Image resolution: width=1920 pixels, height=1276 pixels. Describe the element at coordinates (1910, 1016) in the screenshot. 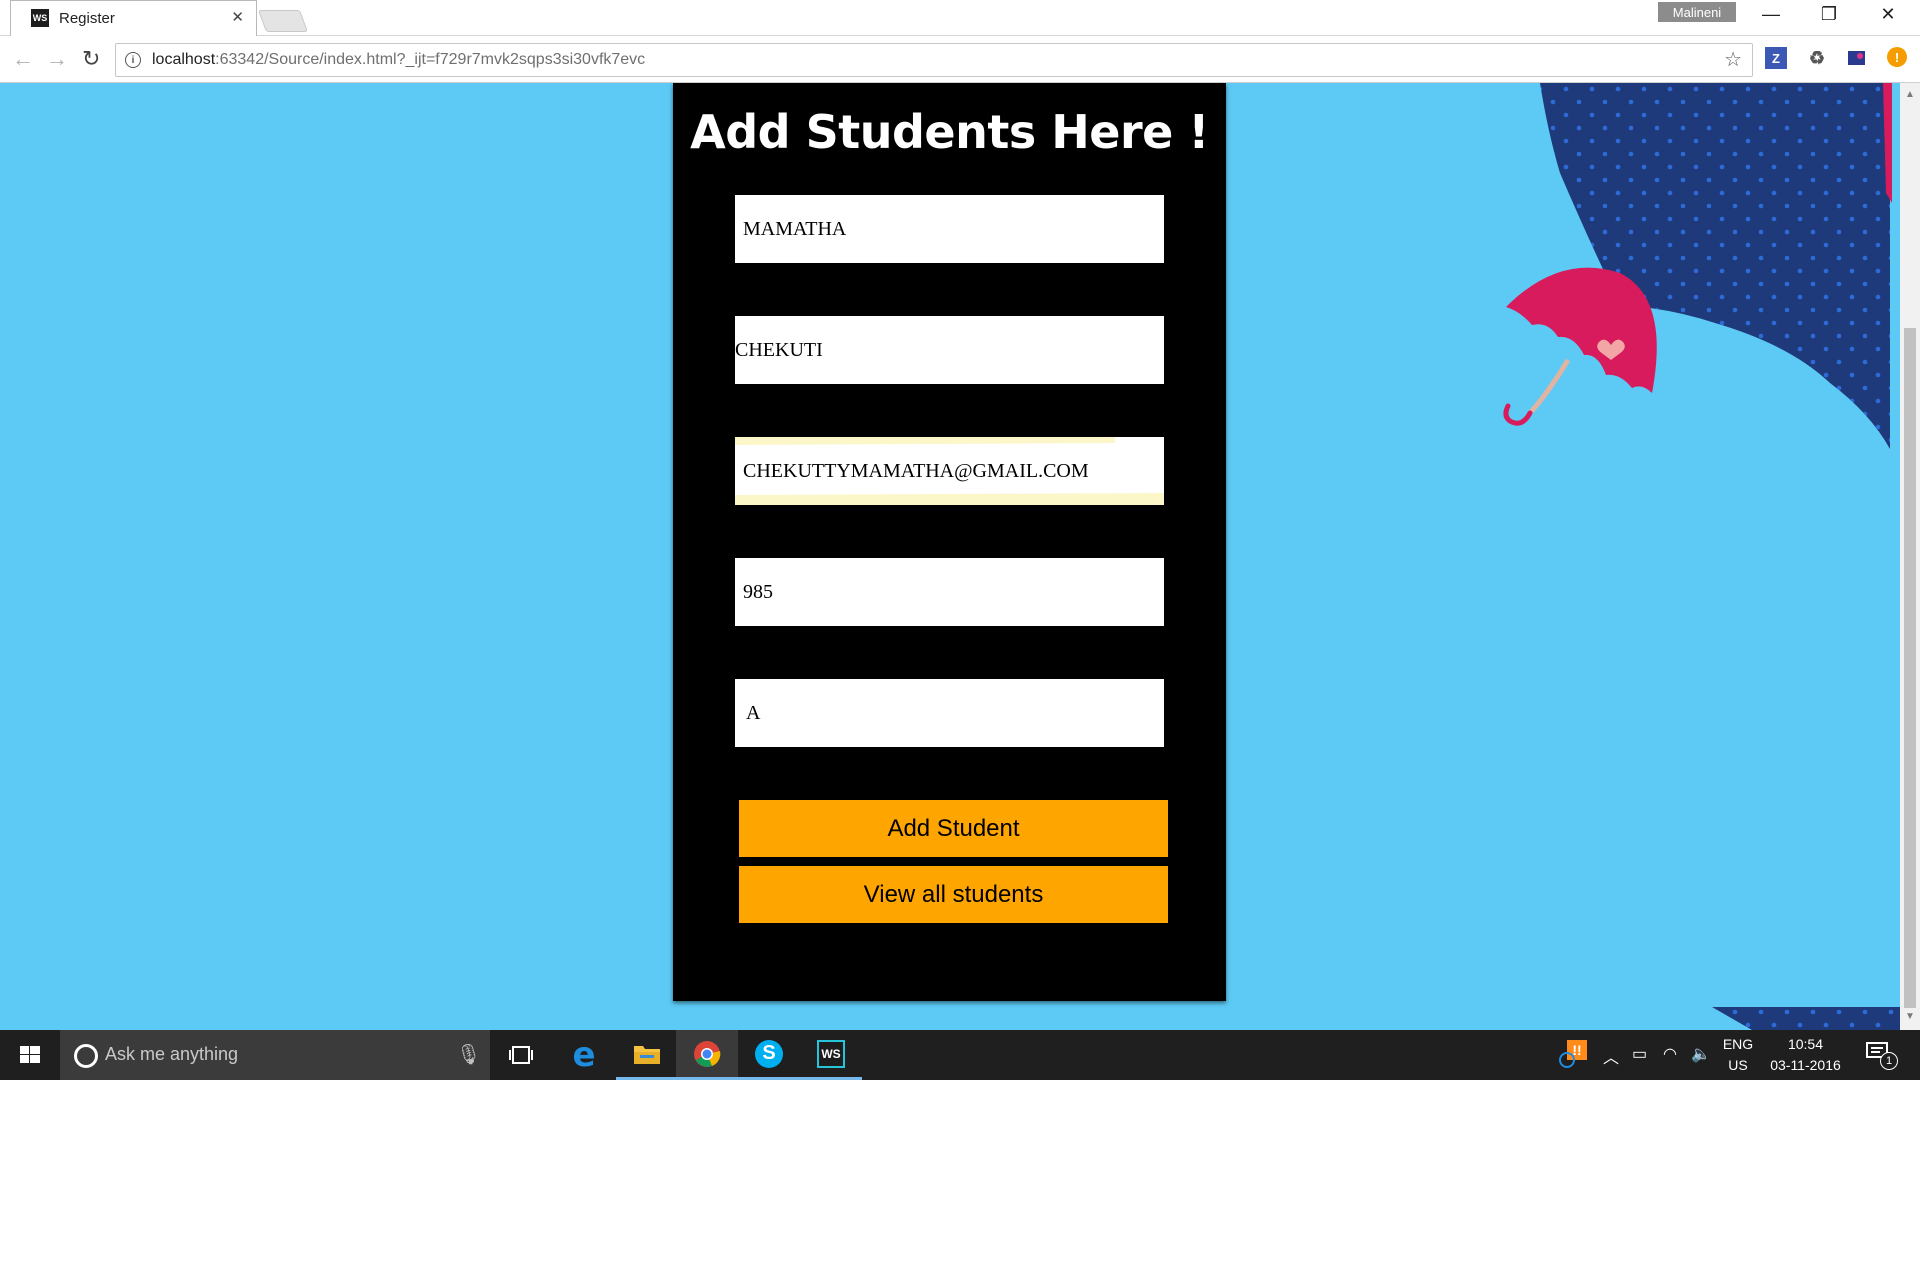

I see `scroll-down-icon: ▼` at that location.